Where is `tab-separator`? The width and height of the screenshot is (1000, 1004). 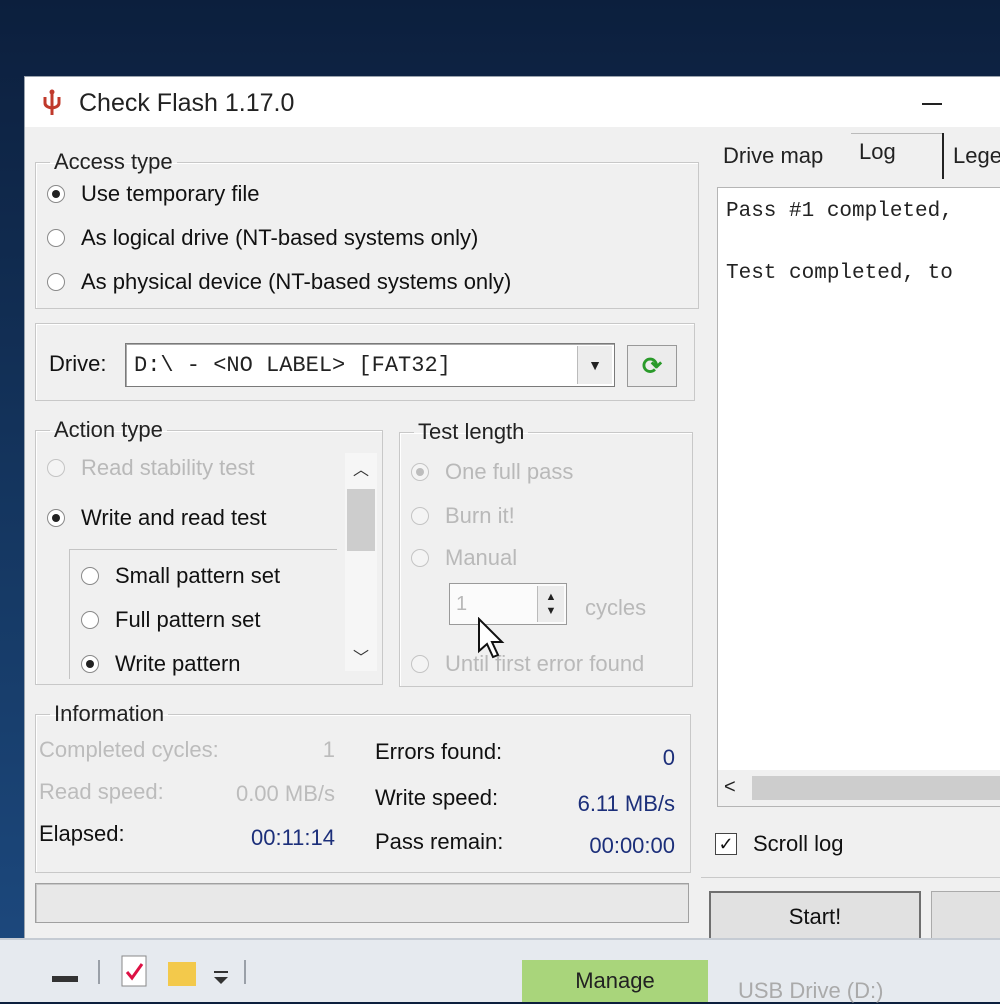 tab-separator is located at coordinates (943, 156).